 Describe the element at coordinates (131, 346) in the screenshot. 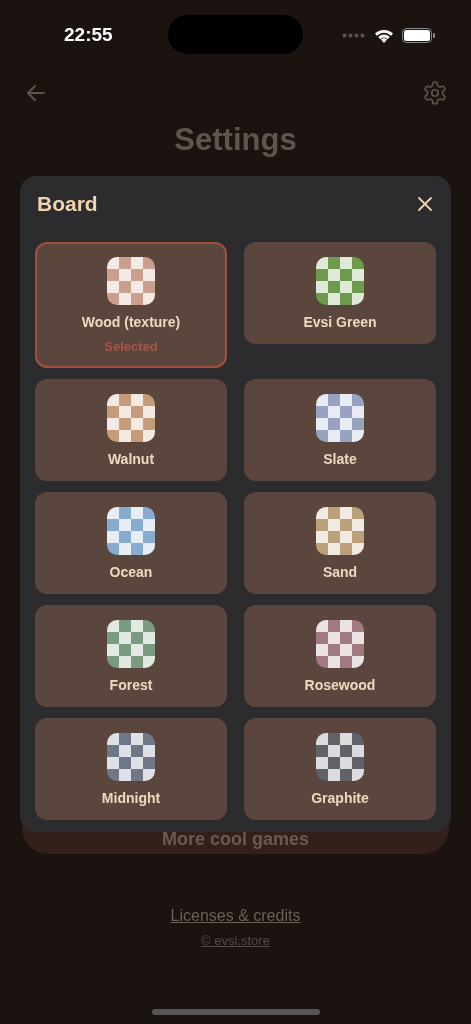

I see `selected-label: Selected` at that location.